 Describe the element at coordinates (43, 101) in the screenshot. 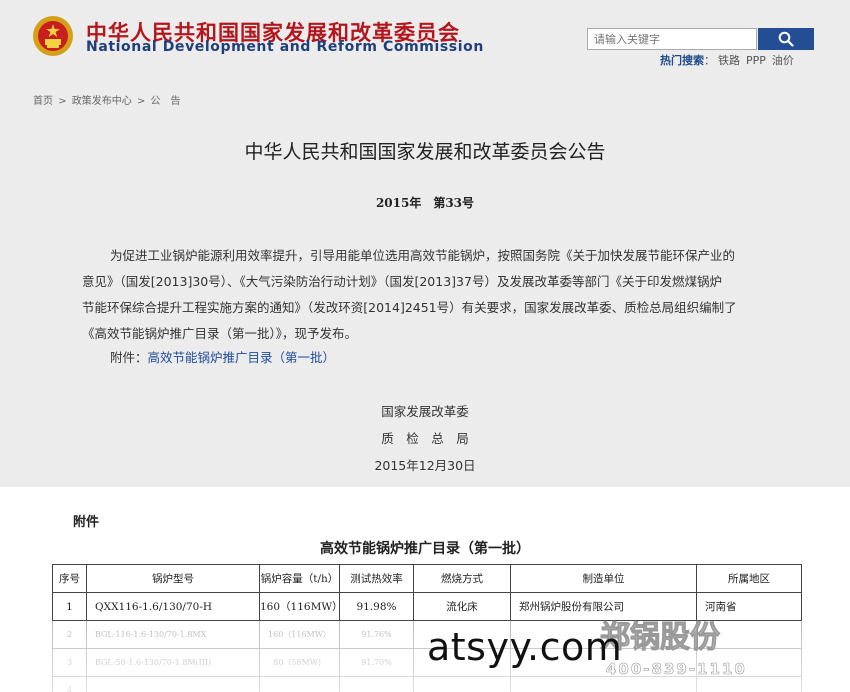

I see `breadcrumb-home: 首页` at that location.